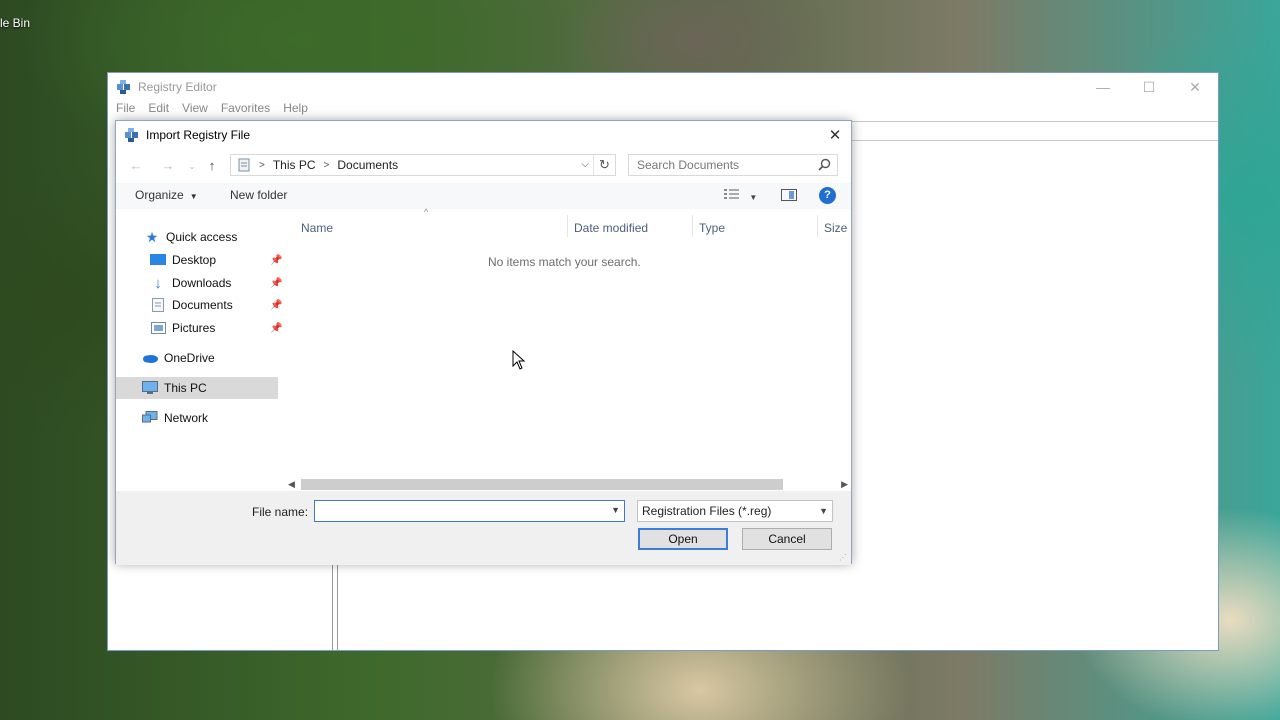  I want to click on scroll-right-icon: ▶, so click(844, 484).